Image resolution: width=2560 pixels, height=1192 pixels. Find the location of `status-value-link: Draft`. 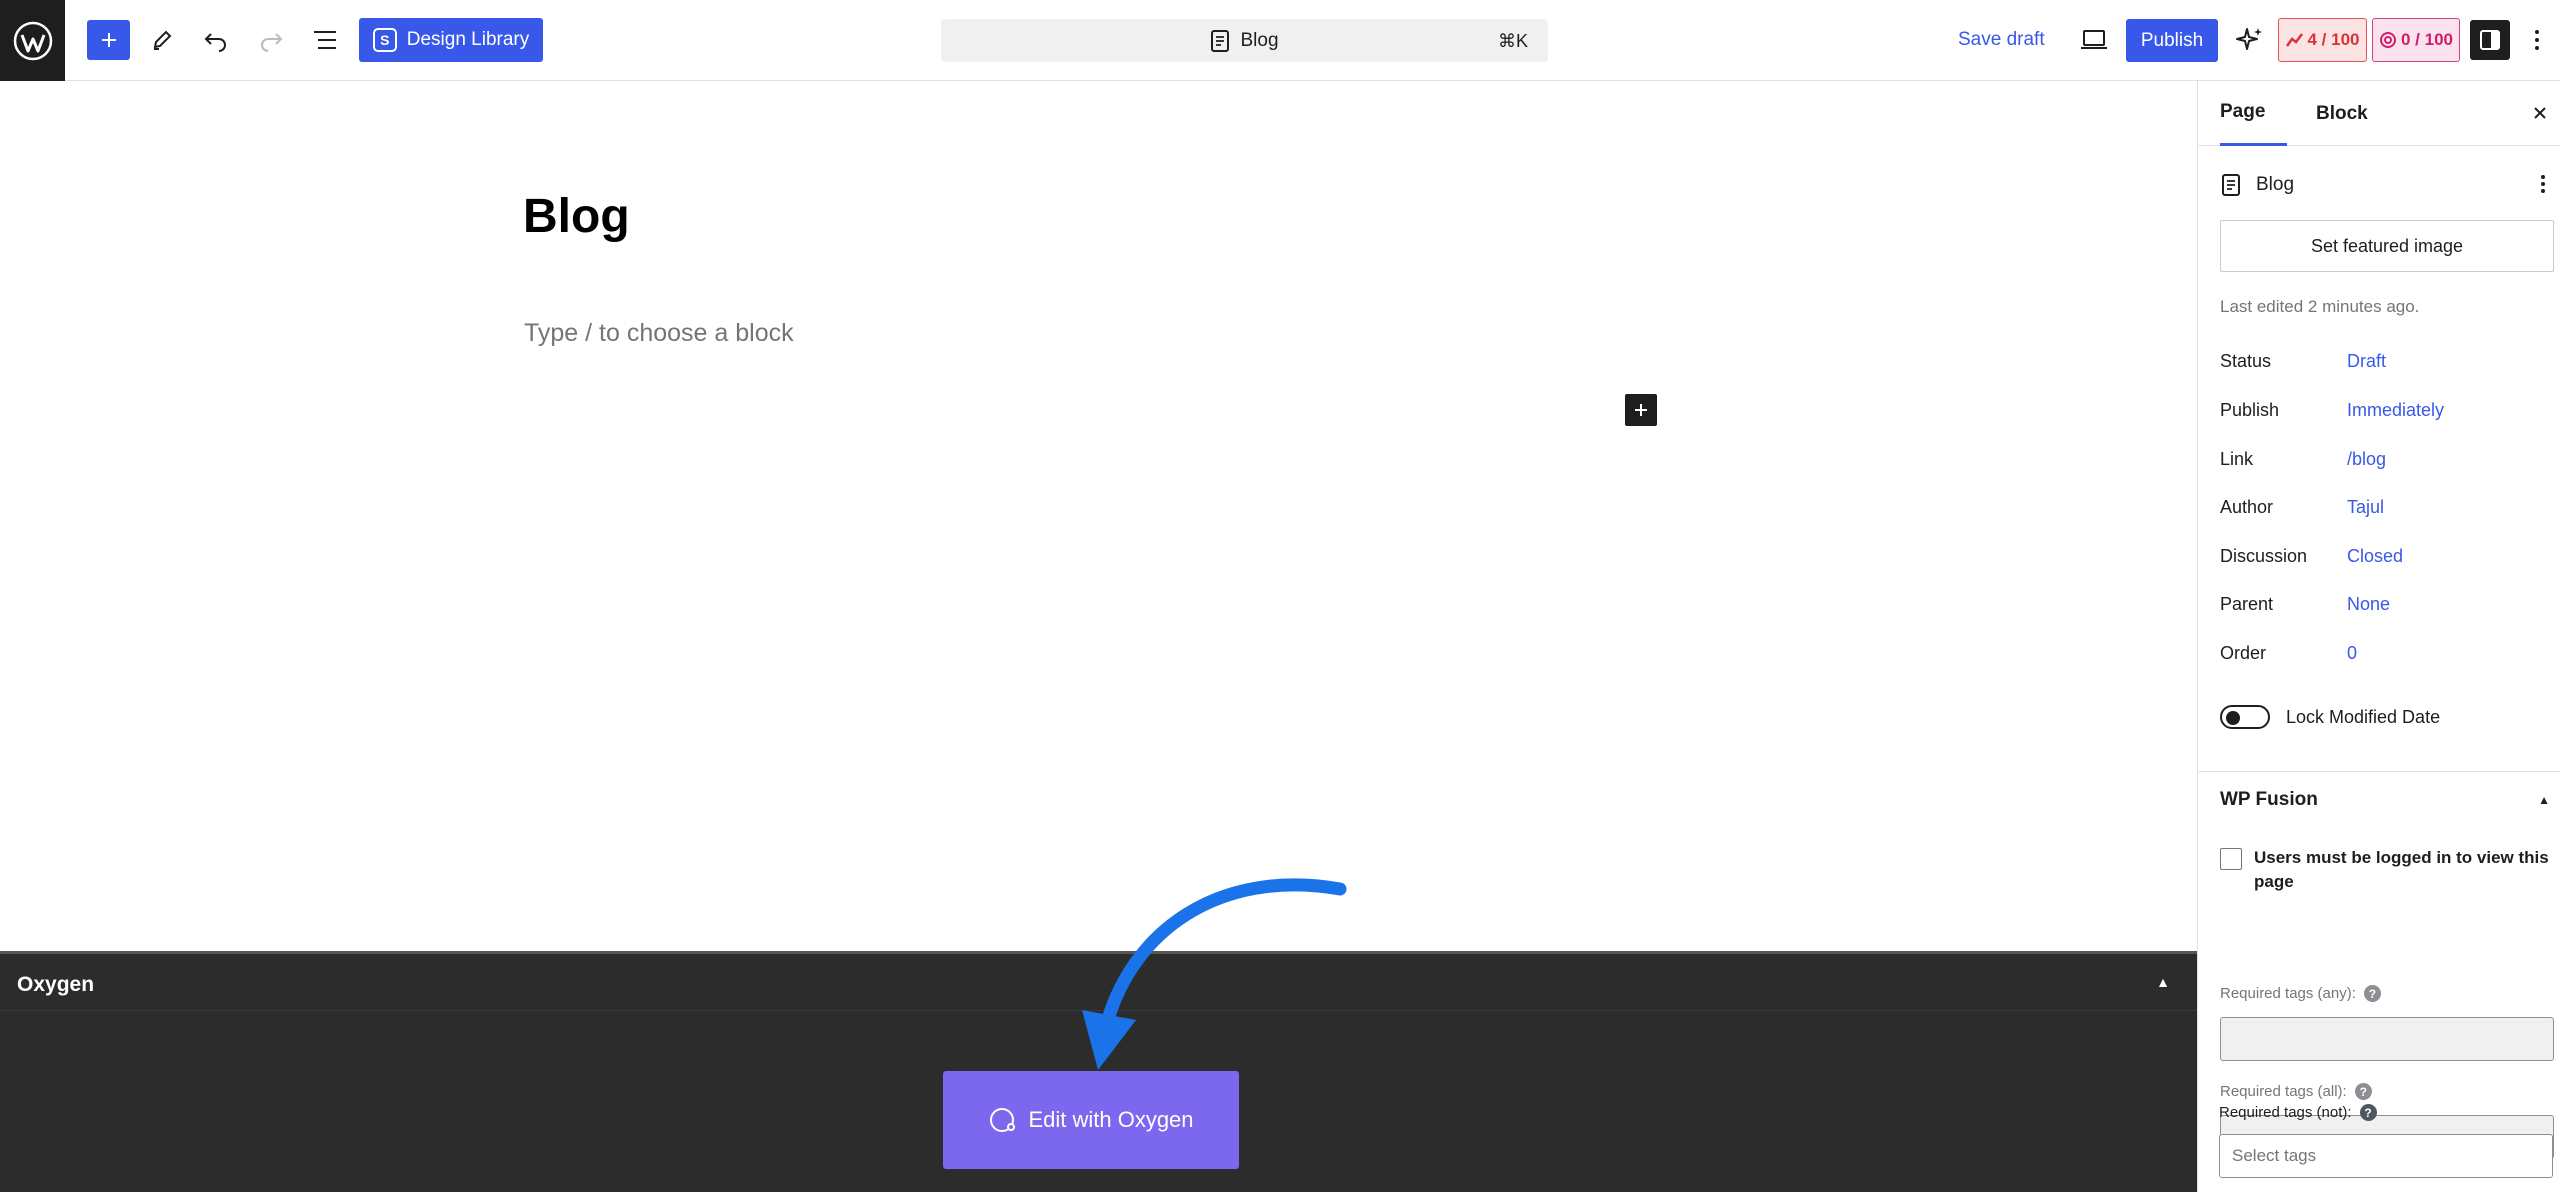

status-value-link: Draft is located at coordinates (2366, 361).